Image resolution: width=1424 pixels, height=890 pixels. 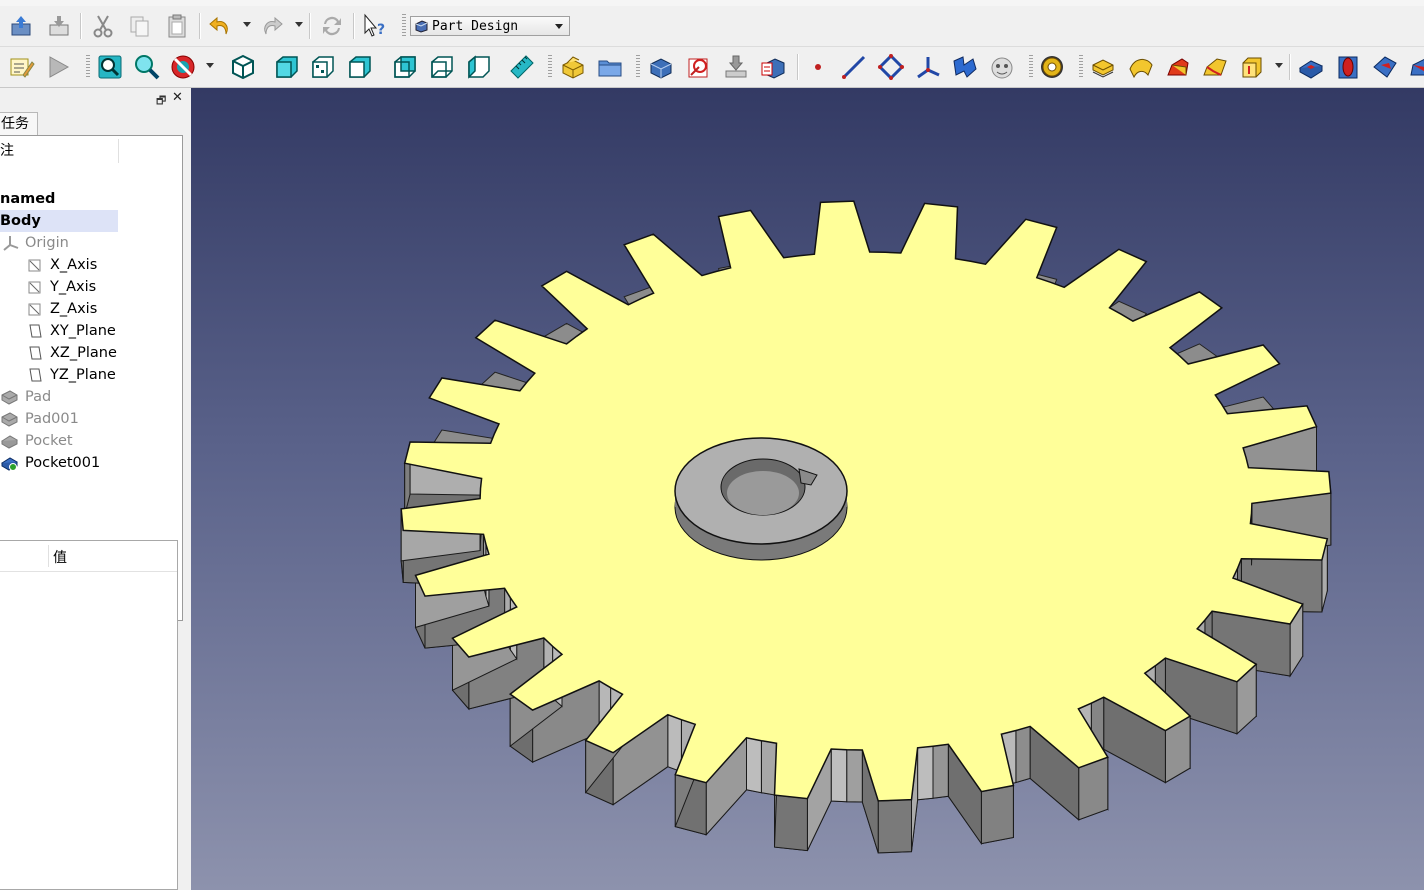 I want to click on macro-edit-icon, so click(x=22, y=68).